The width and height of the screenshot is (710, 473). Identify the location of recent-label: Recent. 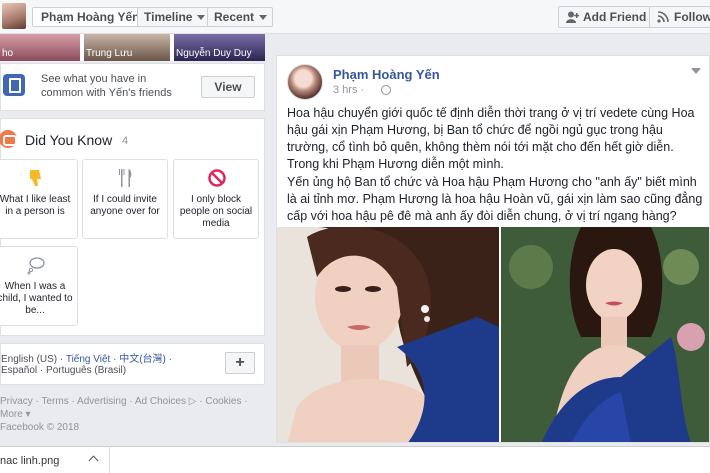
(234, 17).